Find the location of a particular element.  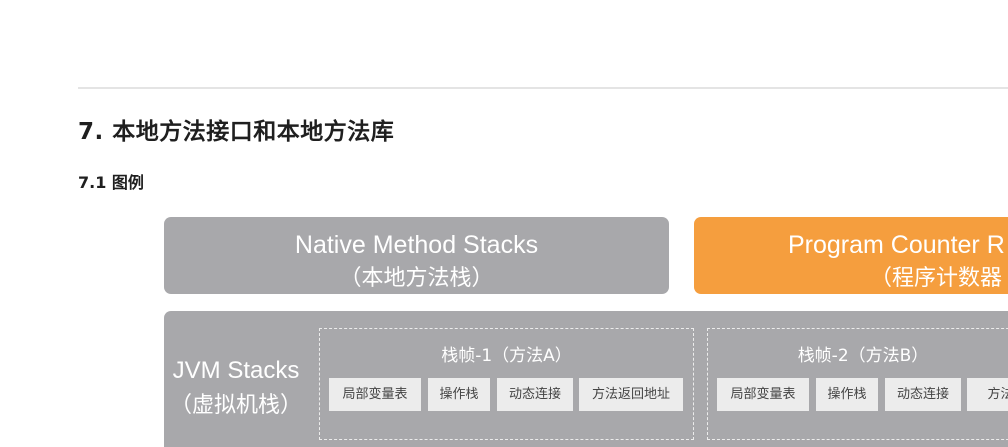

stack-frame-2: 栈帧-2（方法B） 局部变量表 操作栈 动态连接 方法返 is located at coordinates (857, 384).